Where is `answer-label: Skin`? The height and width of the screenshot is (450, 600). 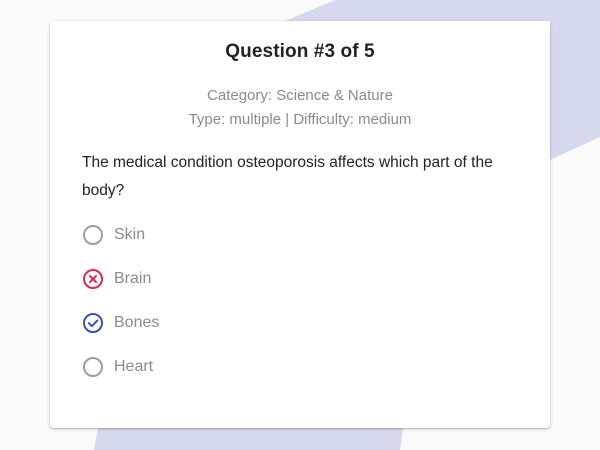 answer-label: Skin is located at coordinates (130, 234).